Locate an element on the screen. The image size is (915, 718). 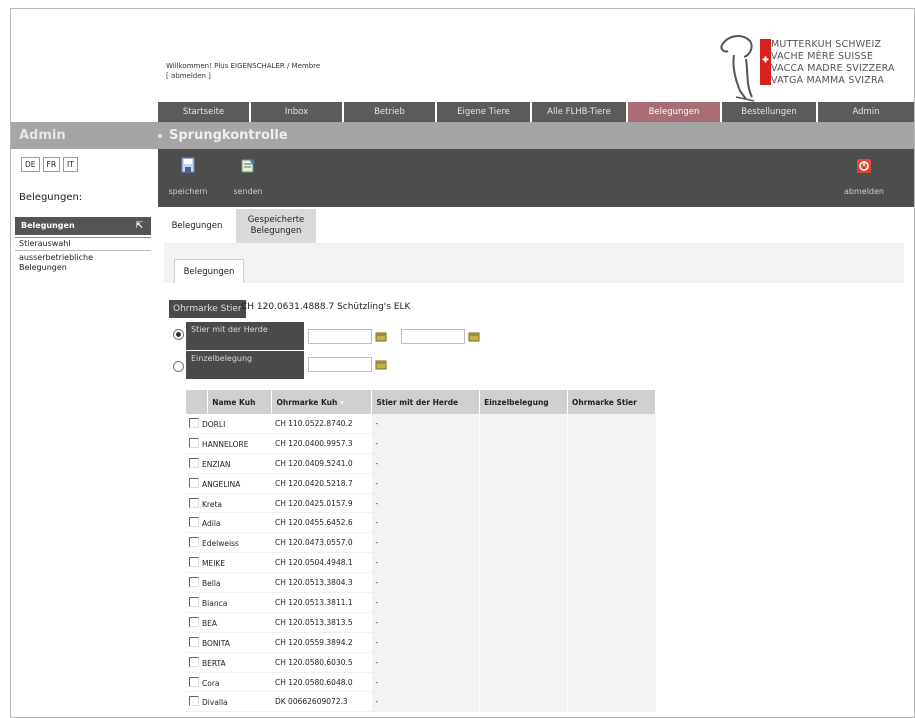
col-ohrmarke-stier: Ohrmarke Stier is located at coordinates (611, 402).